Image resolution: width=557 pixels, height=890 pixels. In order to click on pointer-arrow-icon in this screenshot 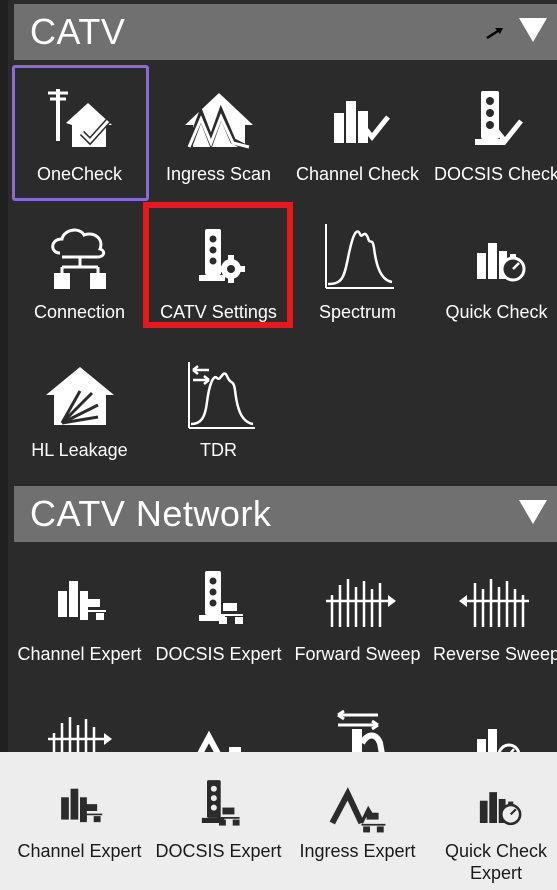, I will do `click(494, 33)`.